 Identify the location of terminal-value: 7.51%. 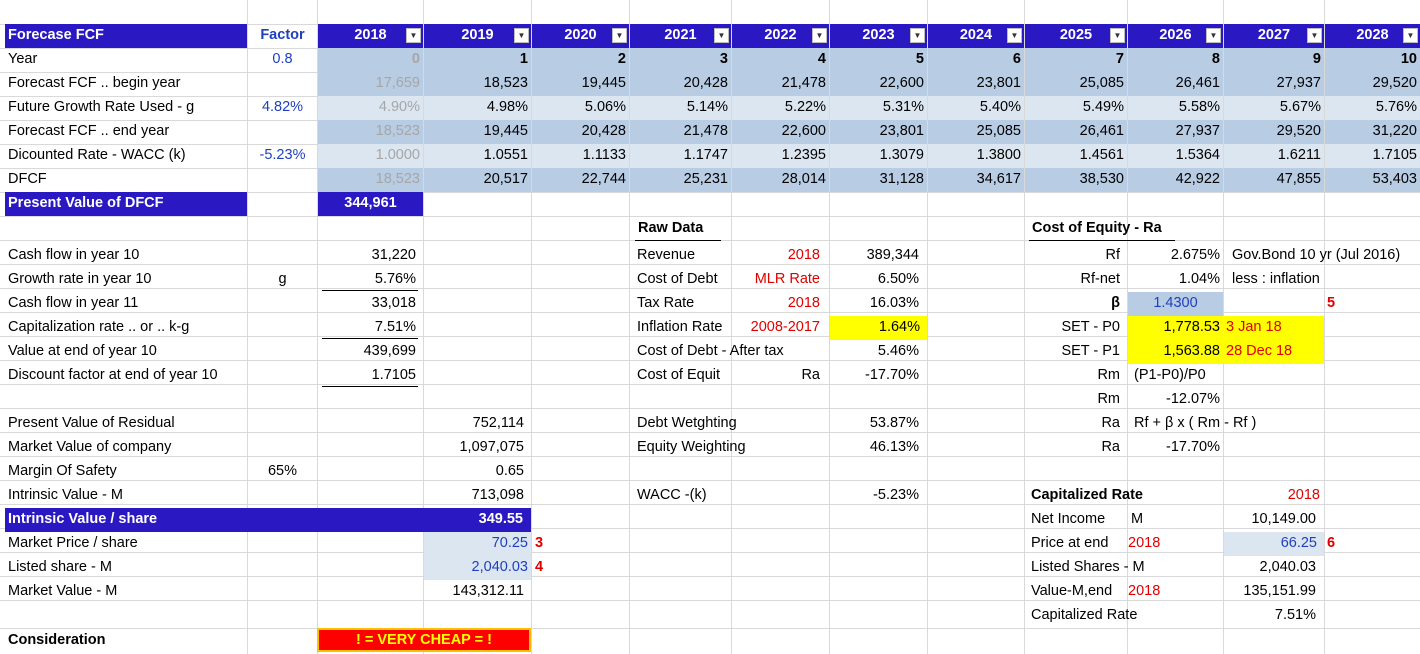
(368, 328).